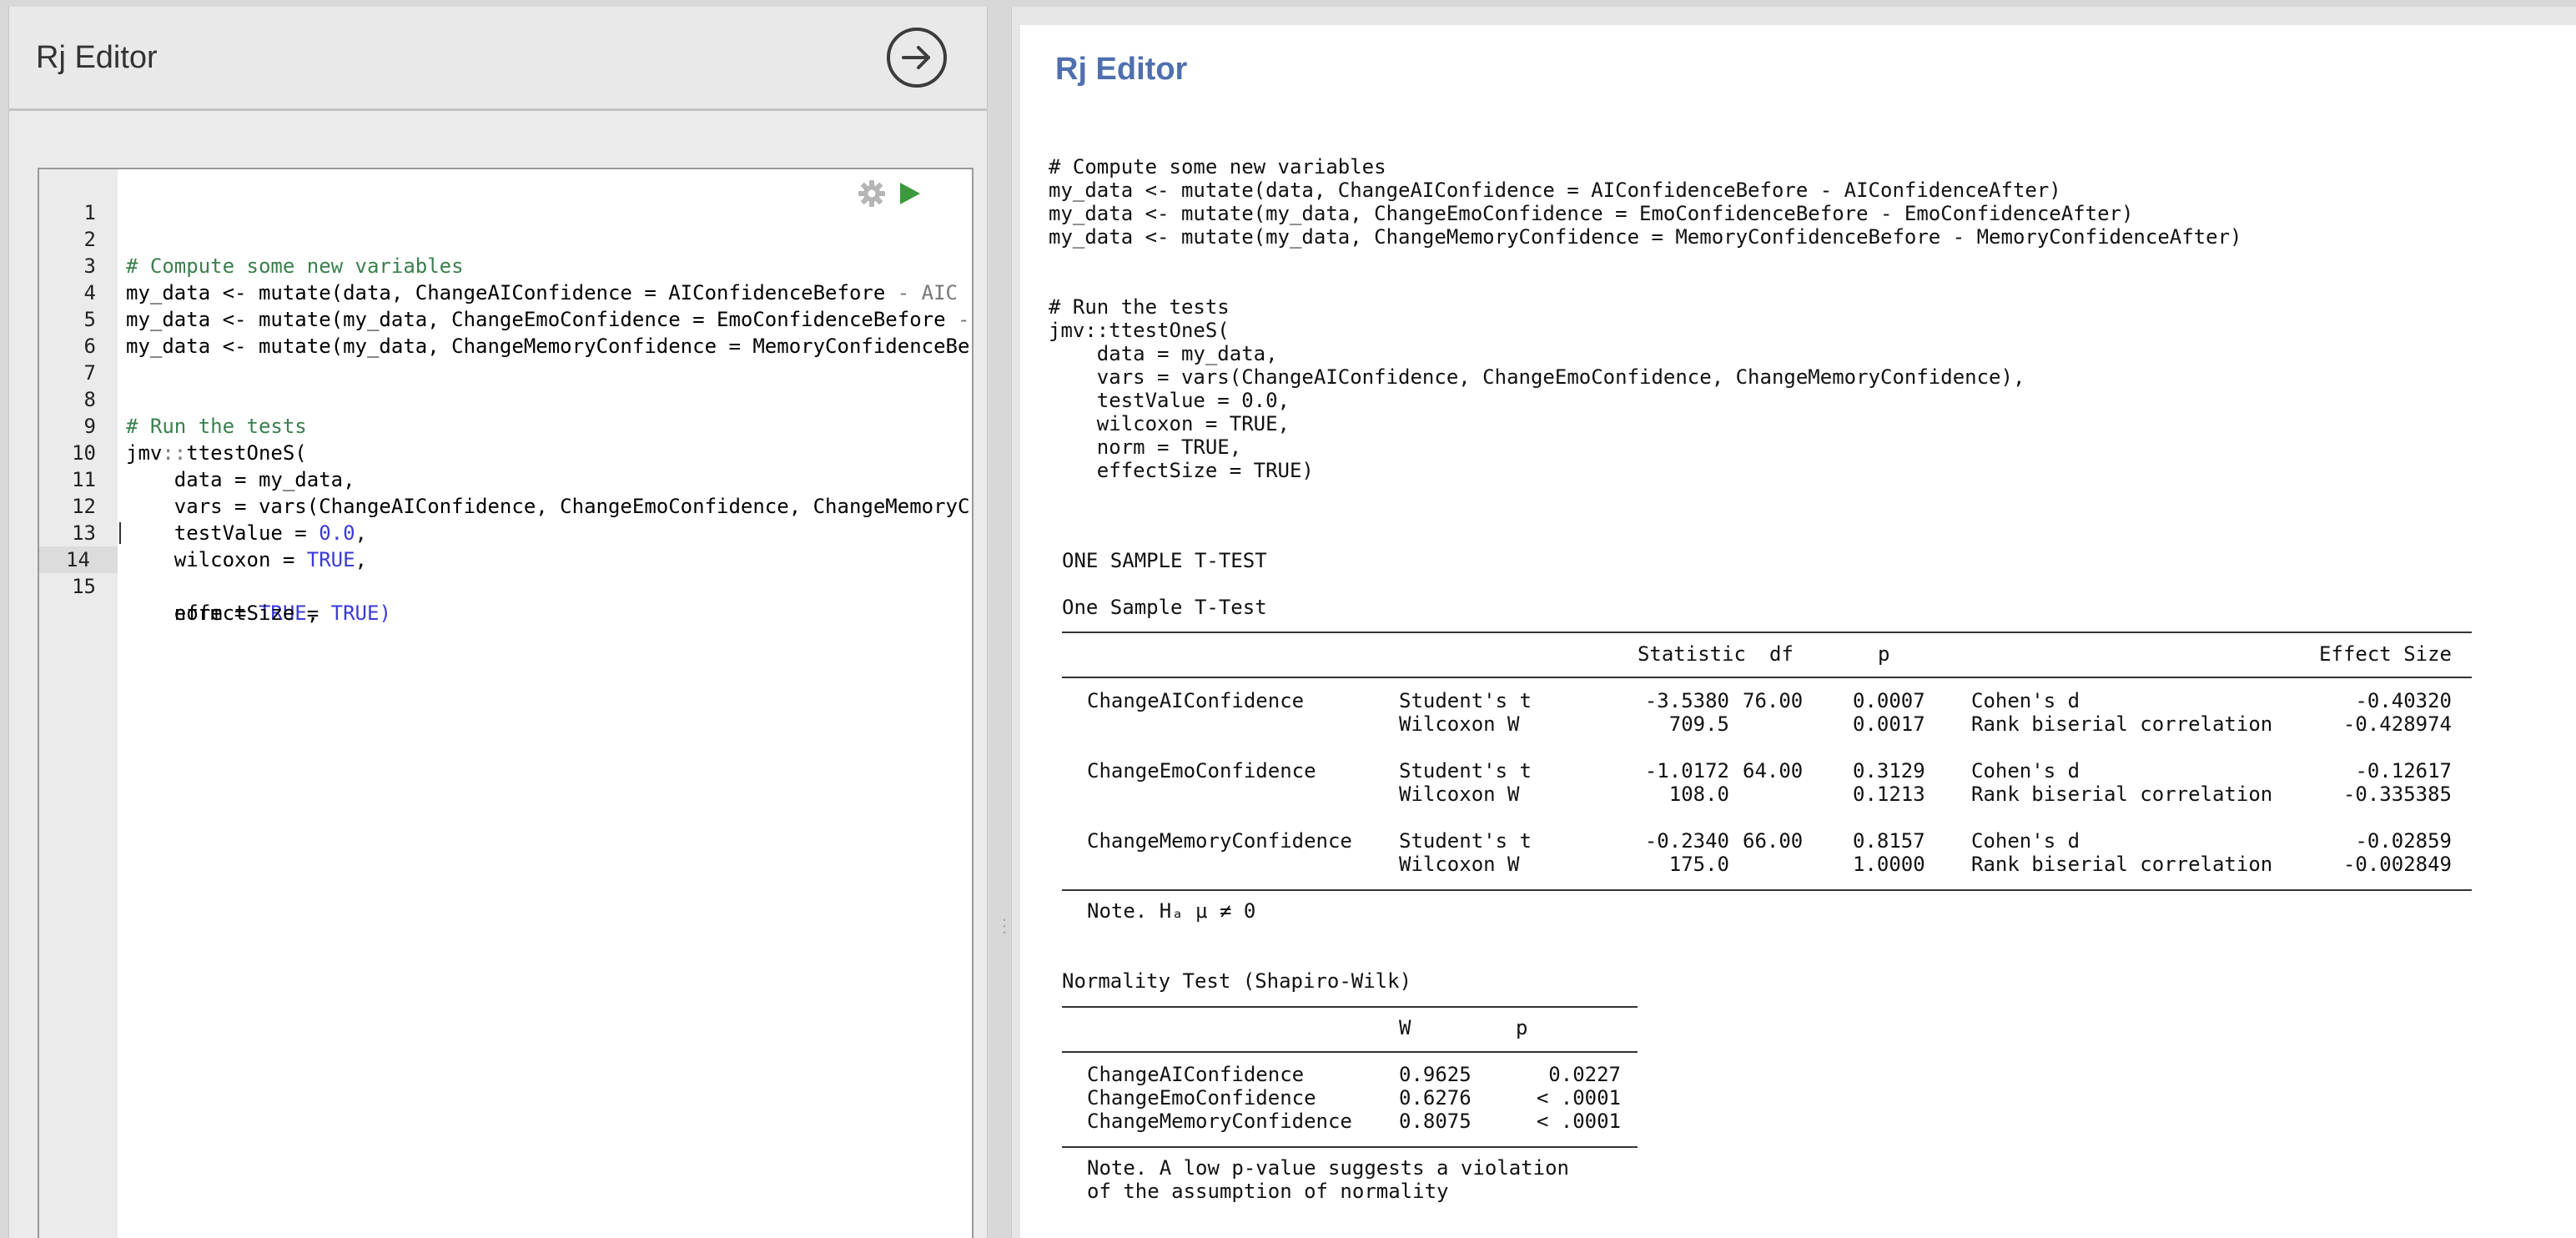  I want to click on echo-line: effectSize = TRUE), so click(1181, 471).